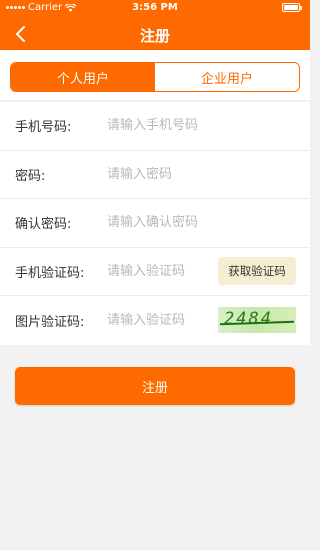 The image size is (320, 550). I want to click on image-code-label: 图片验证码:, so click(50, 322).